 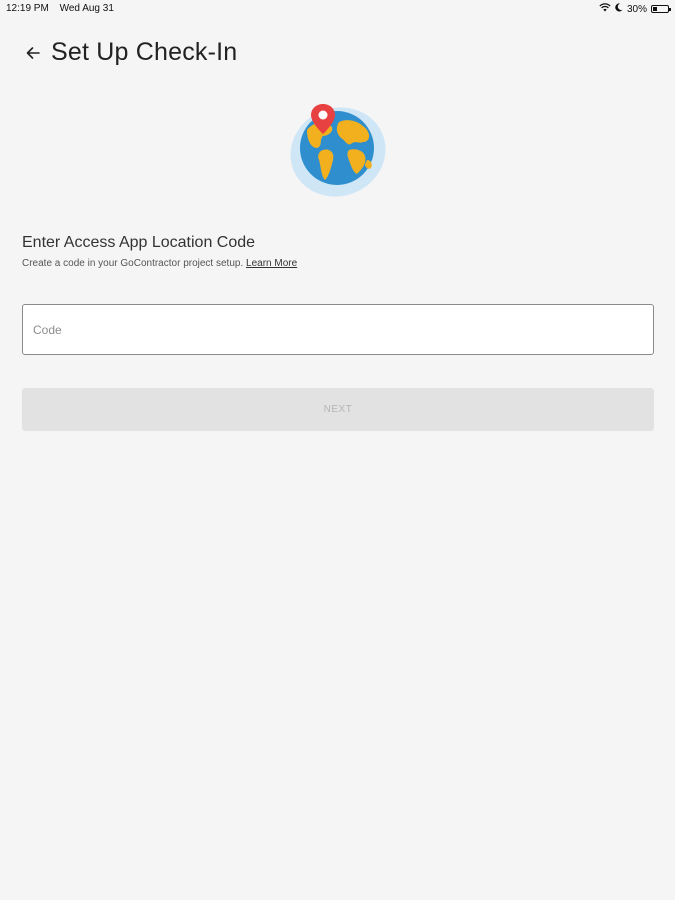 I want to click on moon-icon, so click(x=619, y=9).